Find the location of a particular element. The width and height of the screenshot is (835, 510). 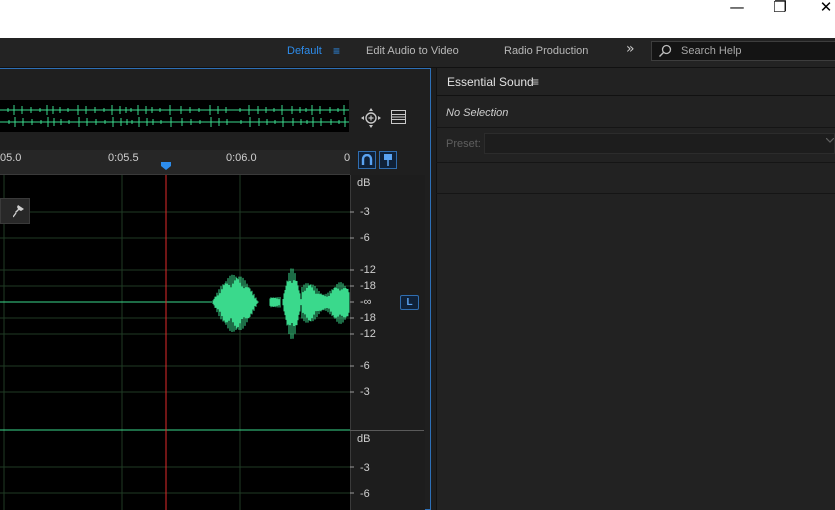

db-label: -∞ is located at coordinates (366, 302).